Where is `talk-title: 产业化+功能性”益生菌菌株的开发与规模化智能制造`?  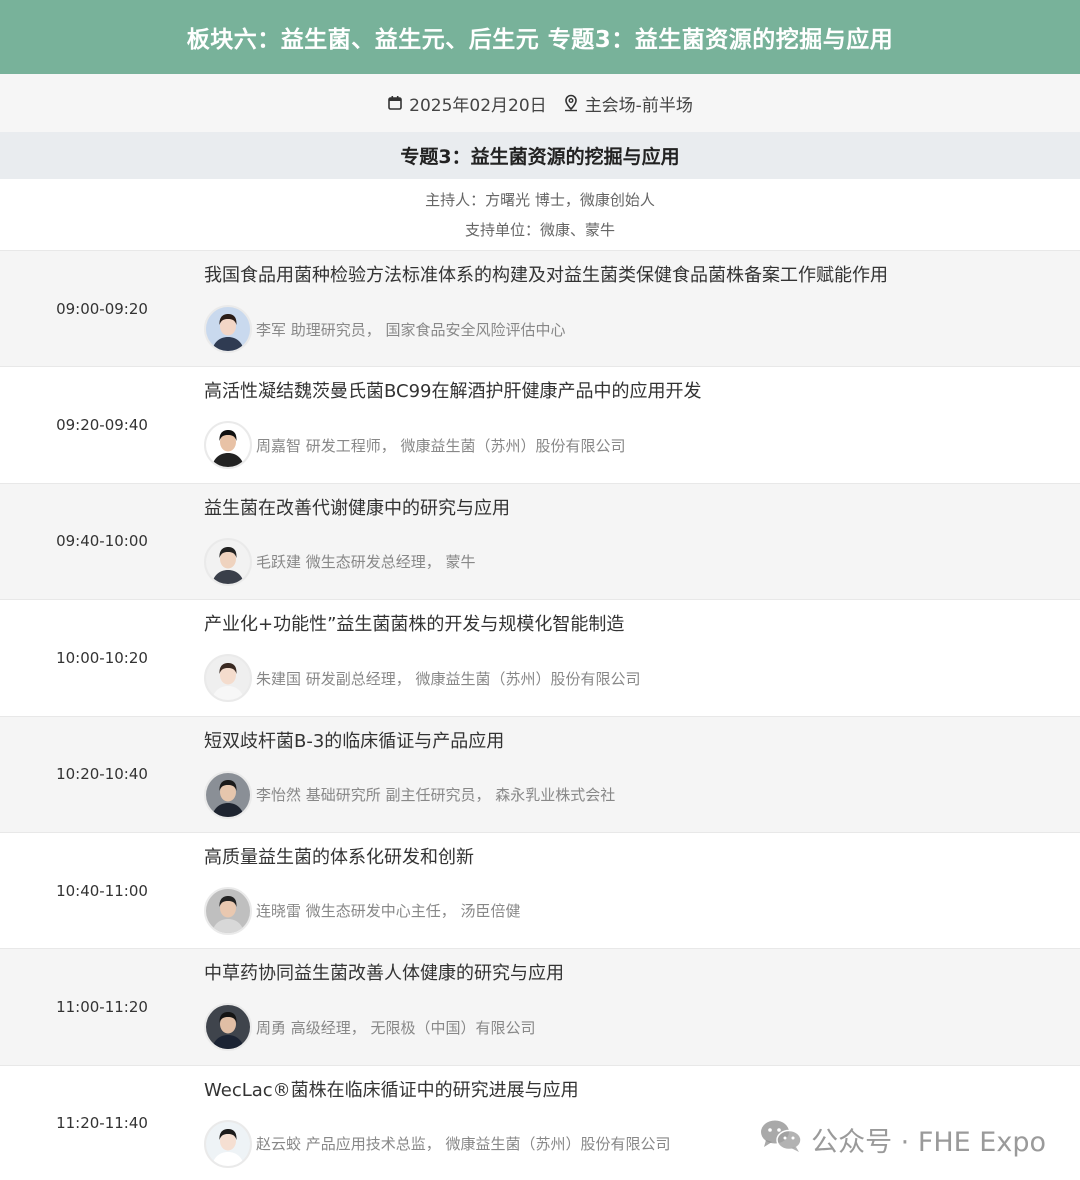
talk-title: 产业化+功能性”益生菌菌株的开发与规模化智能制造 is located at coordinates (414, 625).